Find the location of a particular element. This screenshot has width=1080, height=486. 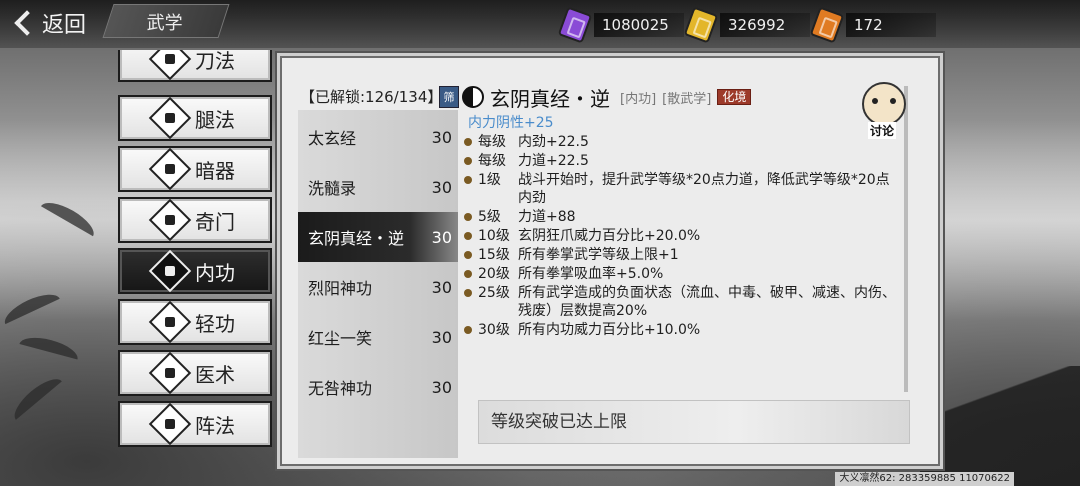

effect-level: 10级 is located at coordinates (494, 236).